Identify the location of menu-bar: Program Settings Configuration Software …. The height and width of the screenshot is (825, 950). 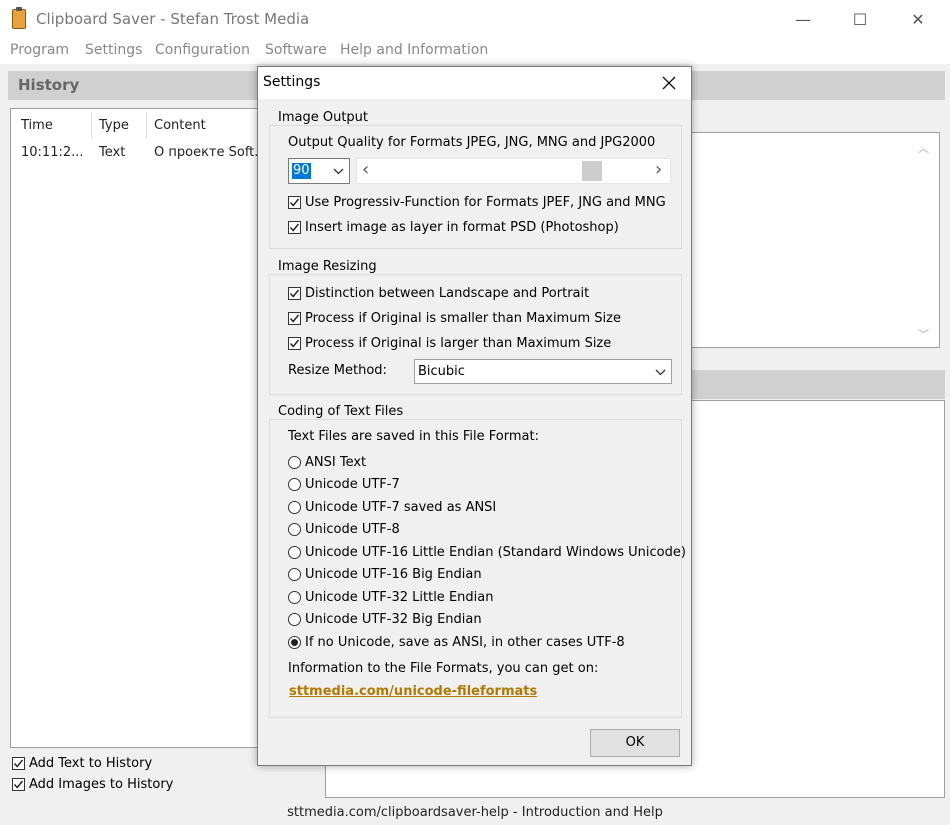
(475, 51).